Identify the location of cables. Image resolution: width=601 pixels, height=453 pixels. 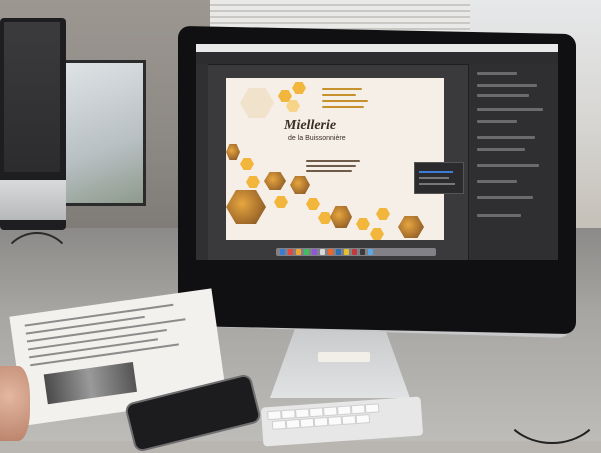
(37, 269).